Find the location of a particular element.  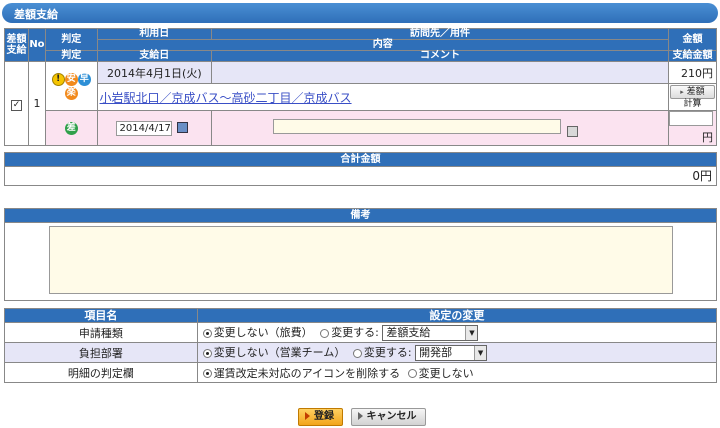

remarks-textarea is located at coordinates (361, 260).